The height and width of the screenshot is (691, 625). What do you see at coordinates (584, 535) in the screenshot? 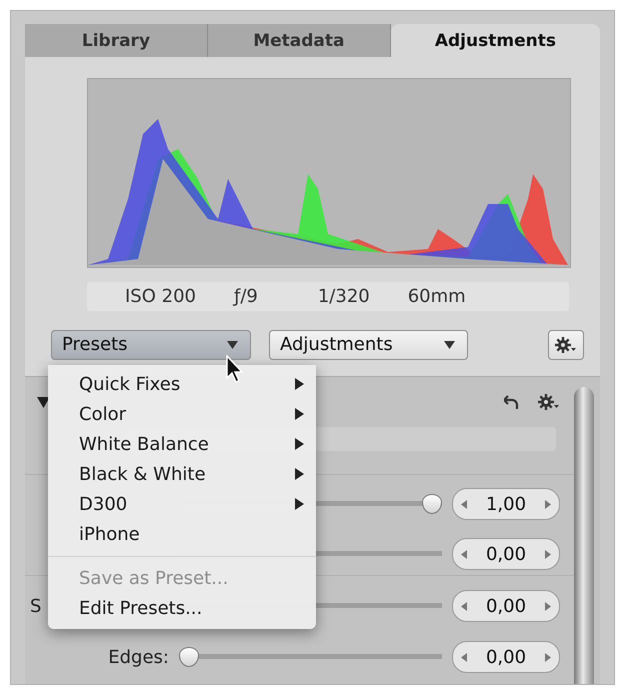
I see `scrollbar-thumb` at bounding box center [584, 535].